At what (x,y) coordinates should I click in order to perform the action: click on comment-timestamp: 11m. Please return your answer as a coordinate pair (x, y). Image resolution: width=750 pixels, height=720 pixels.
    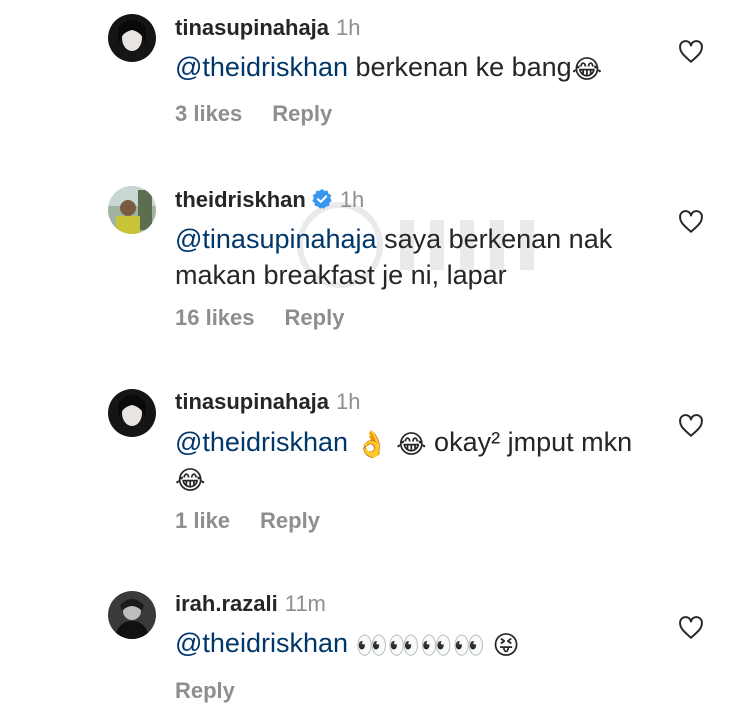
    Looking at the image, I should click on (305, 603).